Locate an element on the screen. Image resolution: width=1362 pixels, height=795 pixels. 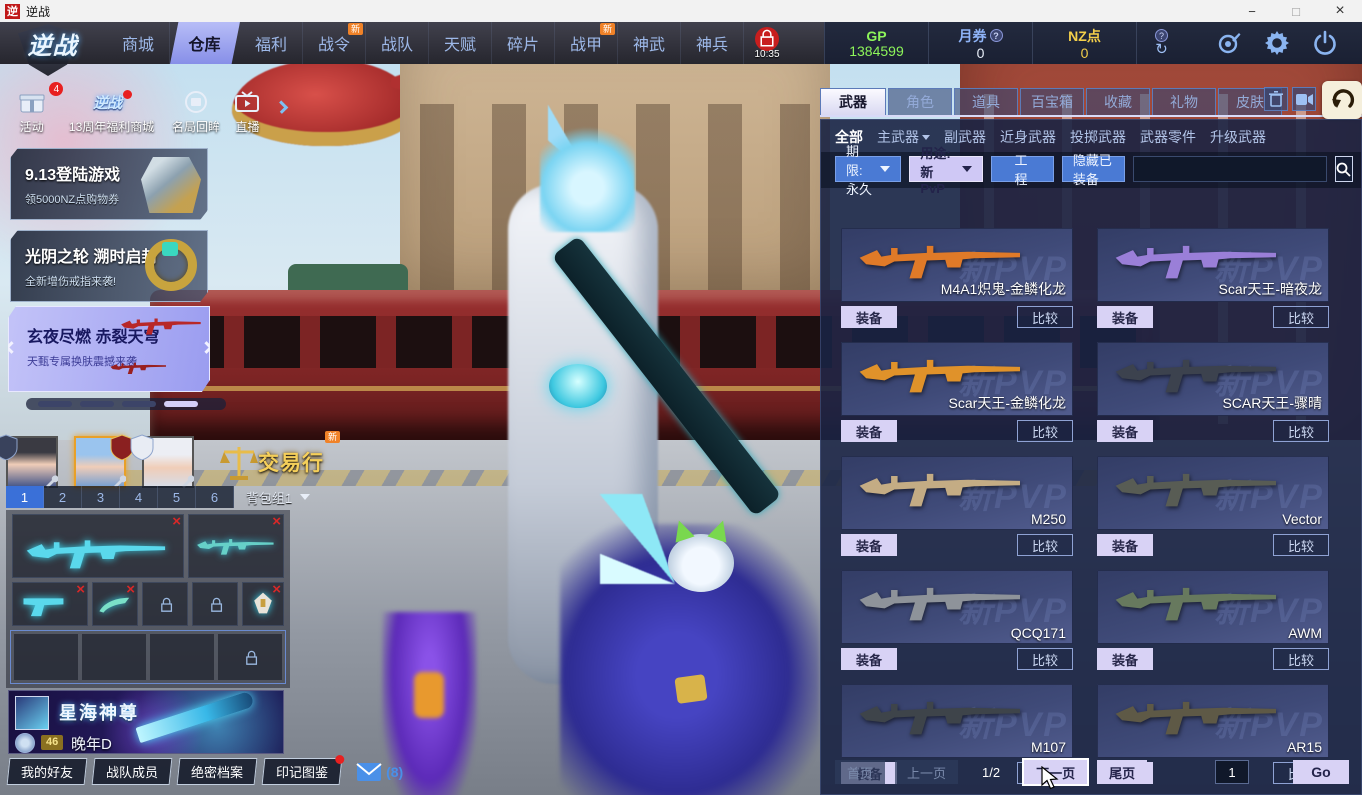
page-number-input is located at coordinates (1232, 772).